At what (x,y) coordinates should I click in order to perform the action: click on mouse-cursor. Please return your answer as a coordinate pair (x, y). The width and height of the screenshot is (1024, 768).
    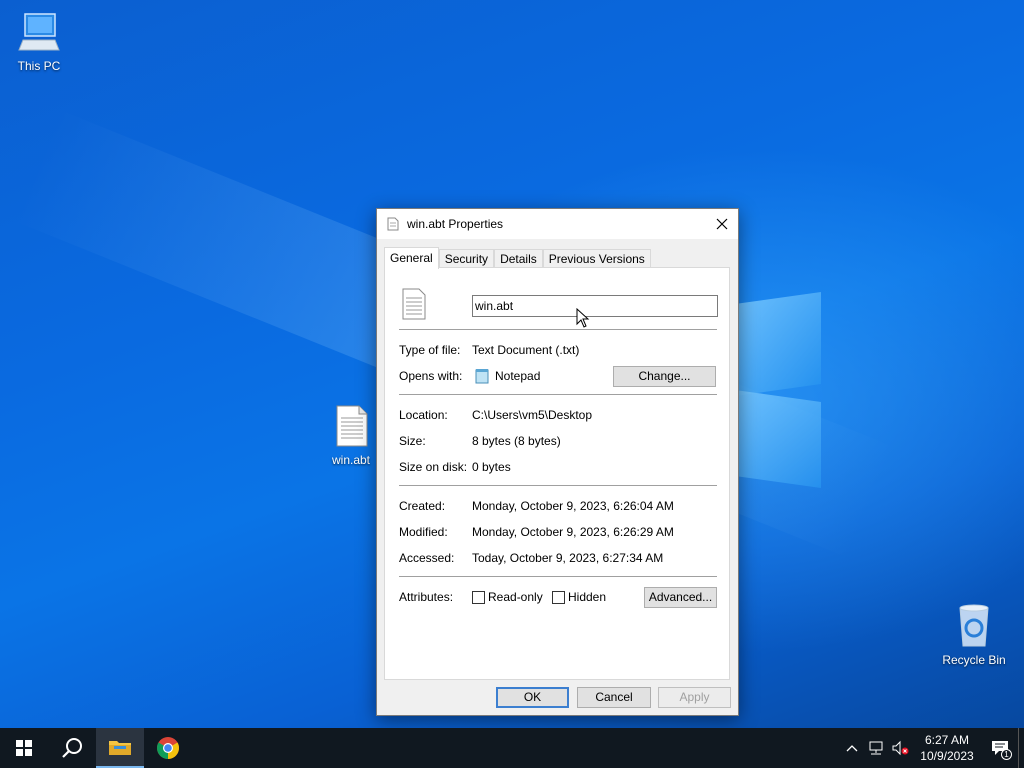
    Looking at the image, I should click on (583, 318).